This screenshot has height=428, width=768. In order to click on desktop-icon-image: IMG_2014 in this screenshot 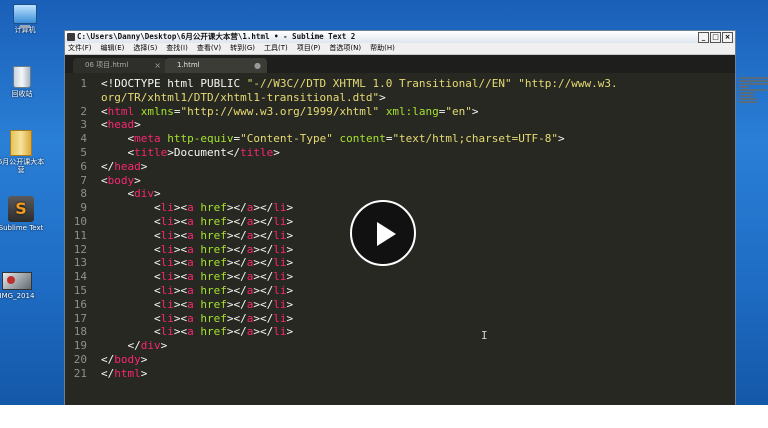, I will do `click(21, 286)`.